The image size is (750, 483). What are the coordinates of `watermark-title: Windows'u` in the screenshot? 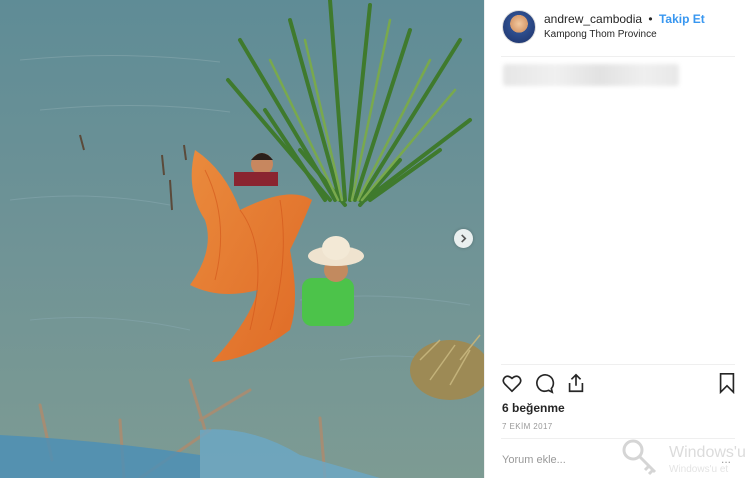 It's located at (707, 452).